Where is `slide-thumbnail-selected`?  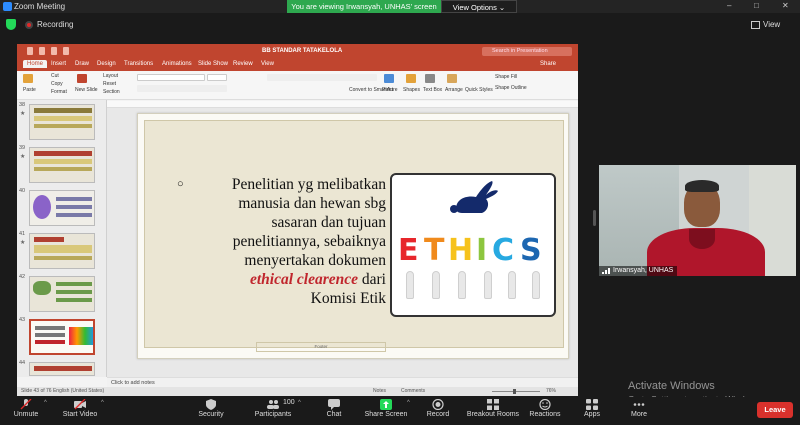
slide-thumbnail-selected is located at coordinates (62, 337).